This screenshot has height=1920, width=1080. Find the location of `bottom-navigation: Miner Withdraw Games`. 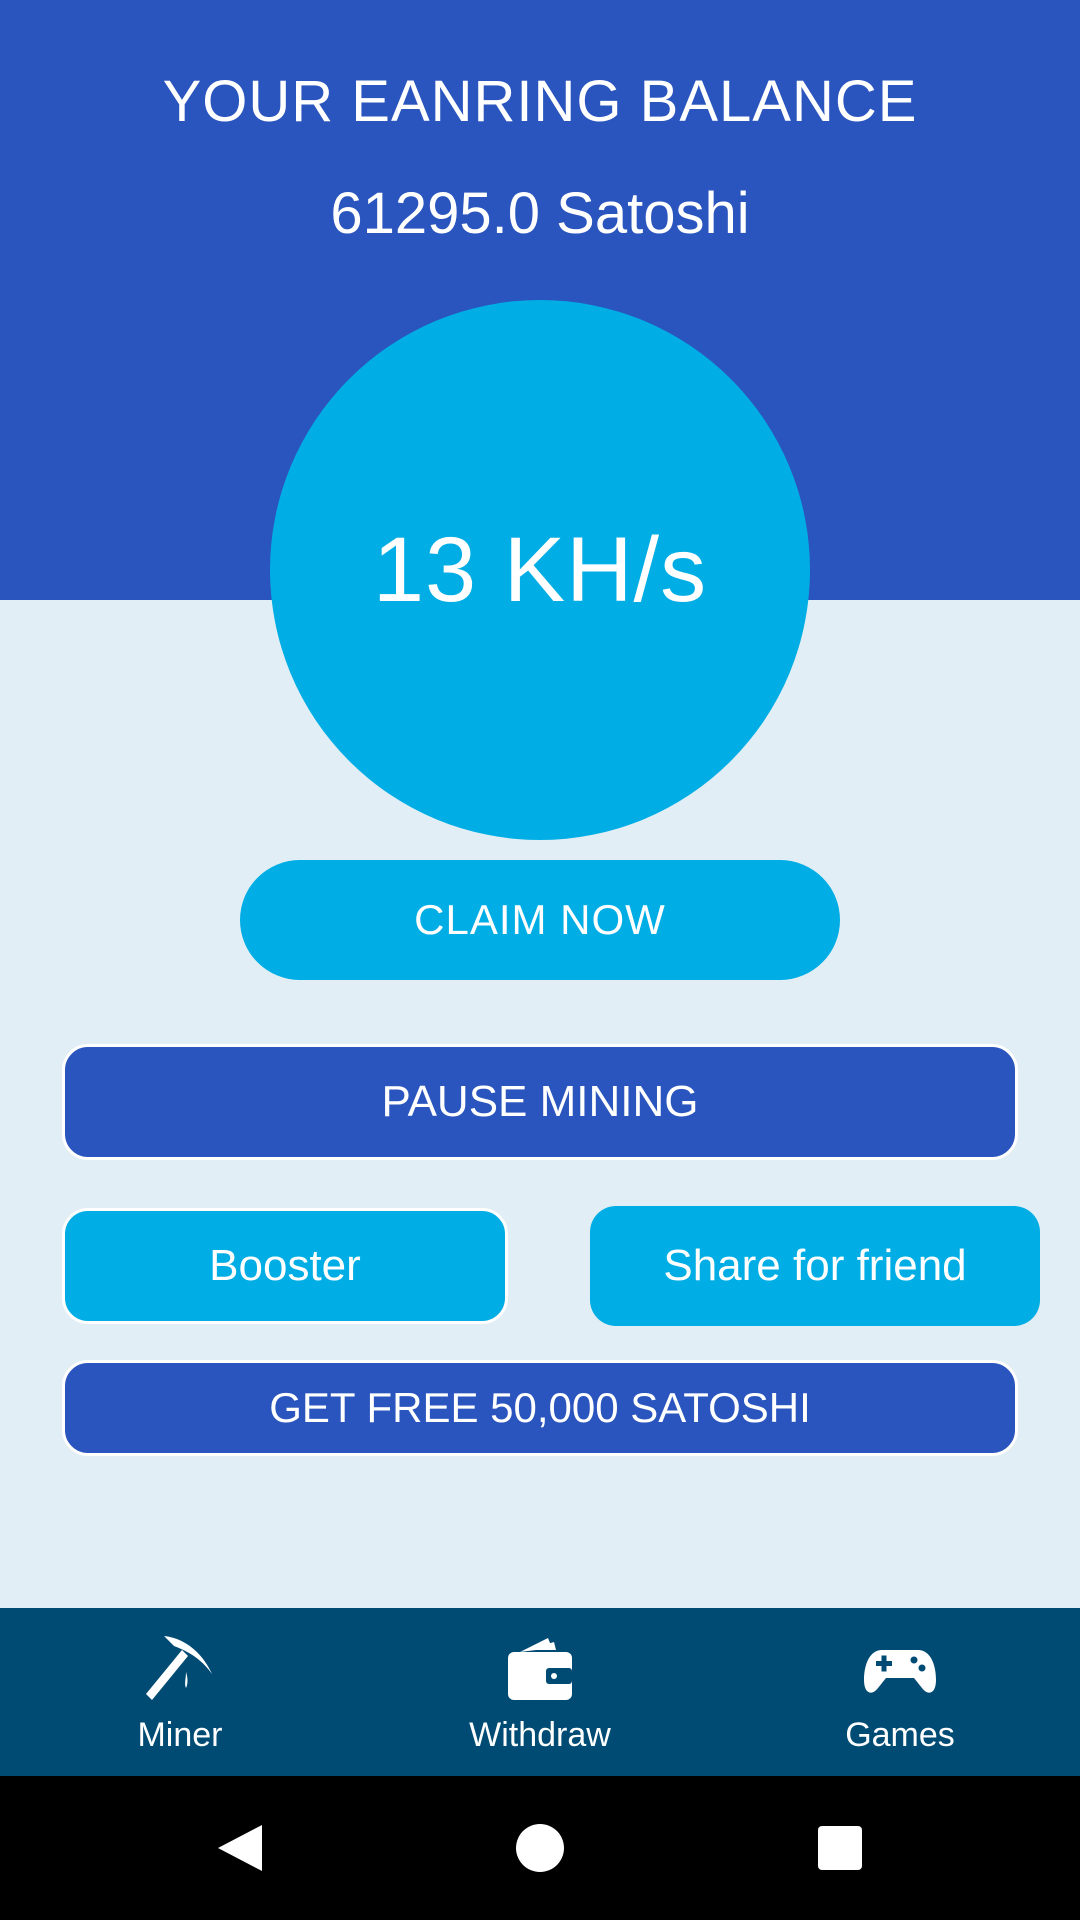

bottom-navigation: Miner Withdraw Games is located at coordinates (540, 1692).